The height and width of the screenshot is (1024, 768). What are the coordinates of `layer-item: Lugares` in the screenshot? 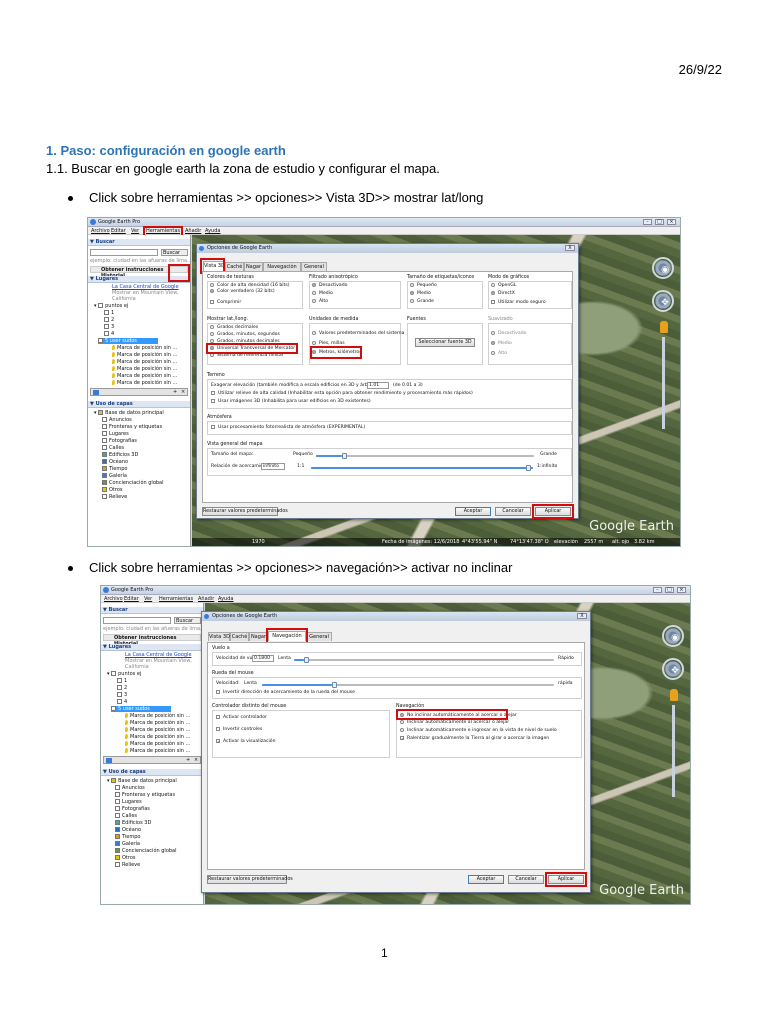 It's located at (115, 434).